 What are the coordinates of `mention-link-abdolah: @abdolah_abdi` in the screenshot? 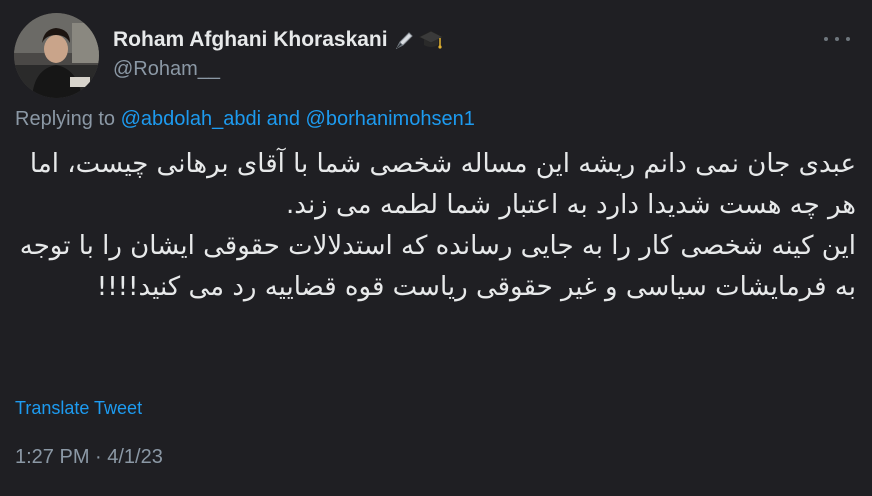 It's located at (191, 119).